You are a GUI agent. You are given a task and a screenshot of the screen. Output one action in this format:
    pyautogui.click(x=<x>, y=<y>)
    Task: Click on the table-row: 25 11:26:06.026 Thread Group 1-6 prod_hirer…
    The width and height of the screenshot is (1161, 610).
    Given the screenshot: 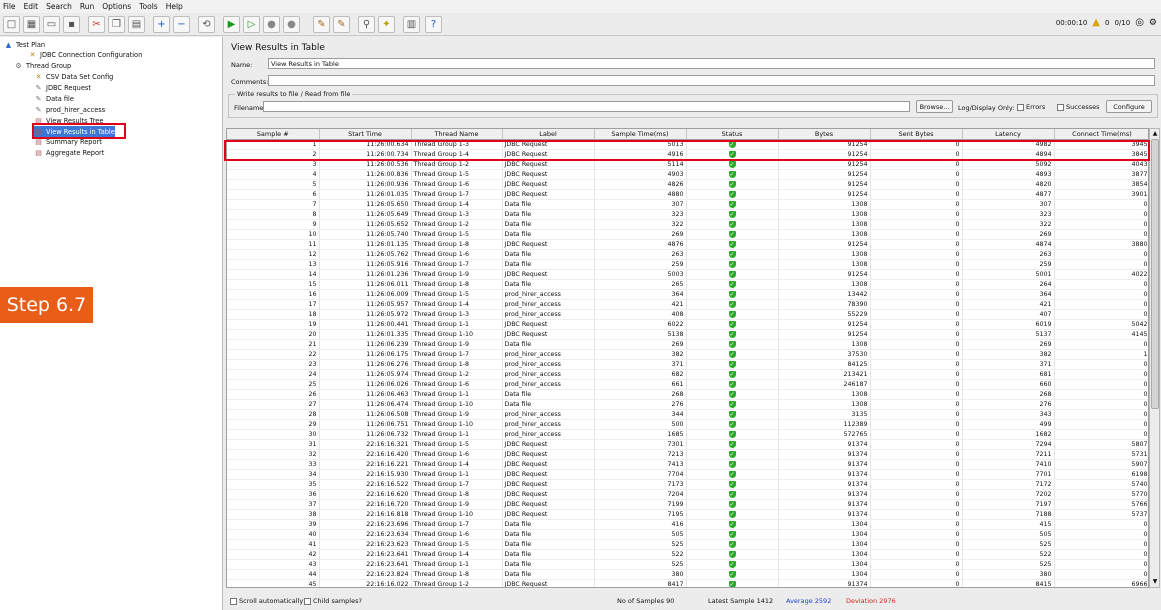 What is the action you would take?
    pyautogui.click(x=687, y=384)
    